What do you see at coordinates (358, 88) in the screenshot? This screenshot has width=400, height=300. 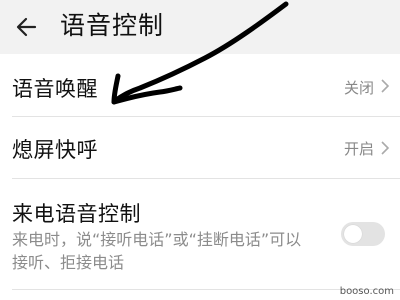 I see `voice-wakeup-value: 关闭` at bounding box center [358, 88].